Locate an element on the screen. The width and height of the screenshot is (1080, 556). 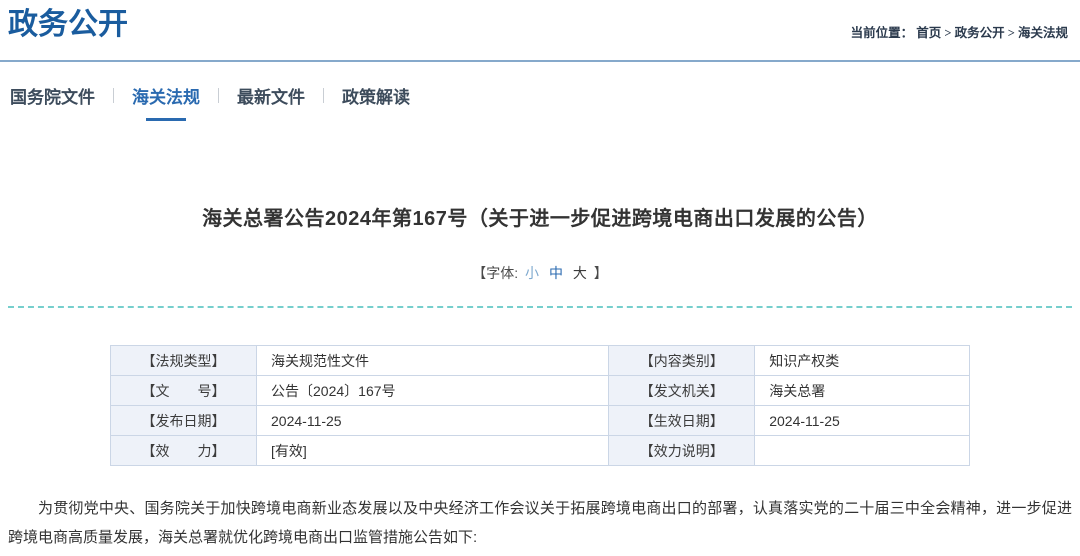
meta-label-xiaoli-shuoming: 【效力说明】 is located at coordinates (682, 450).